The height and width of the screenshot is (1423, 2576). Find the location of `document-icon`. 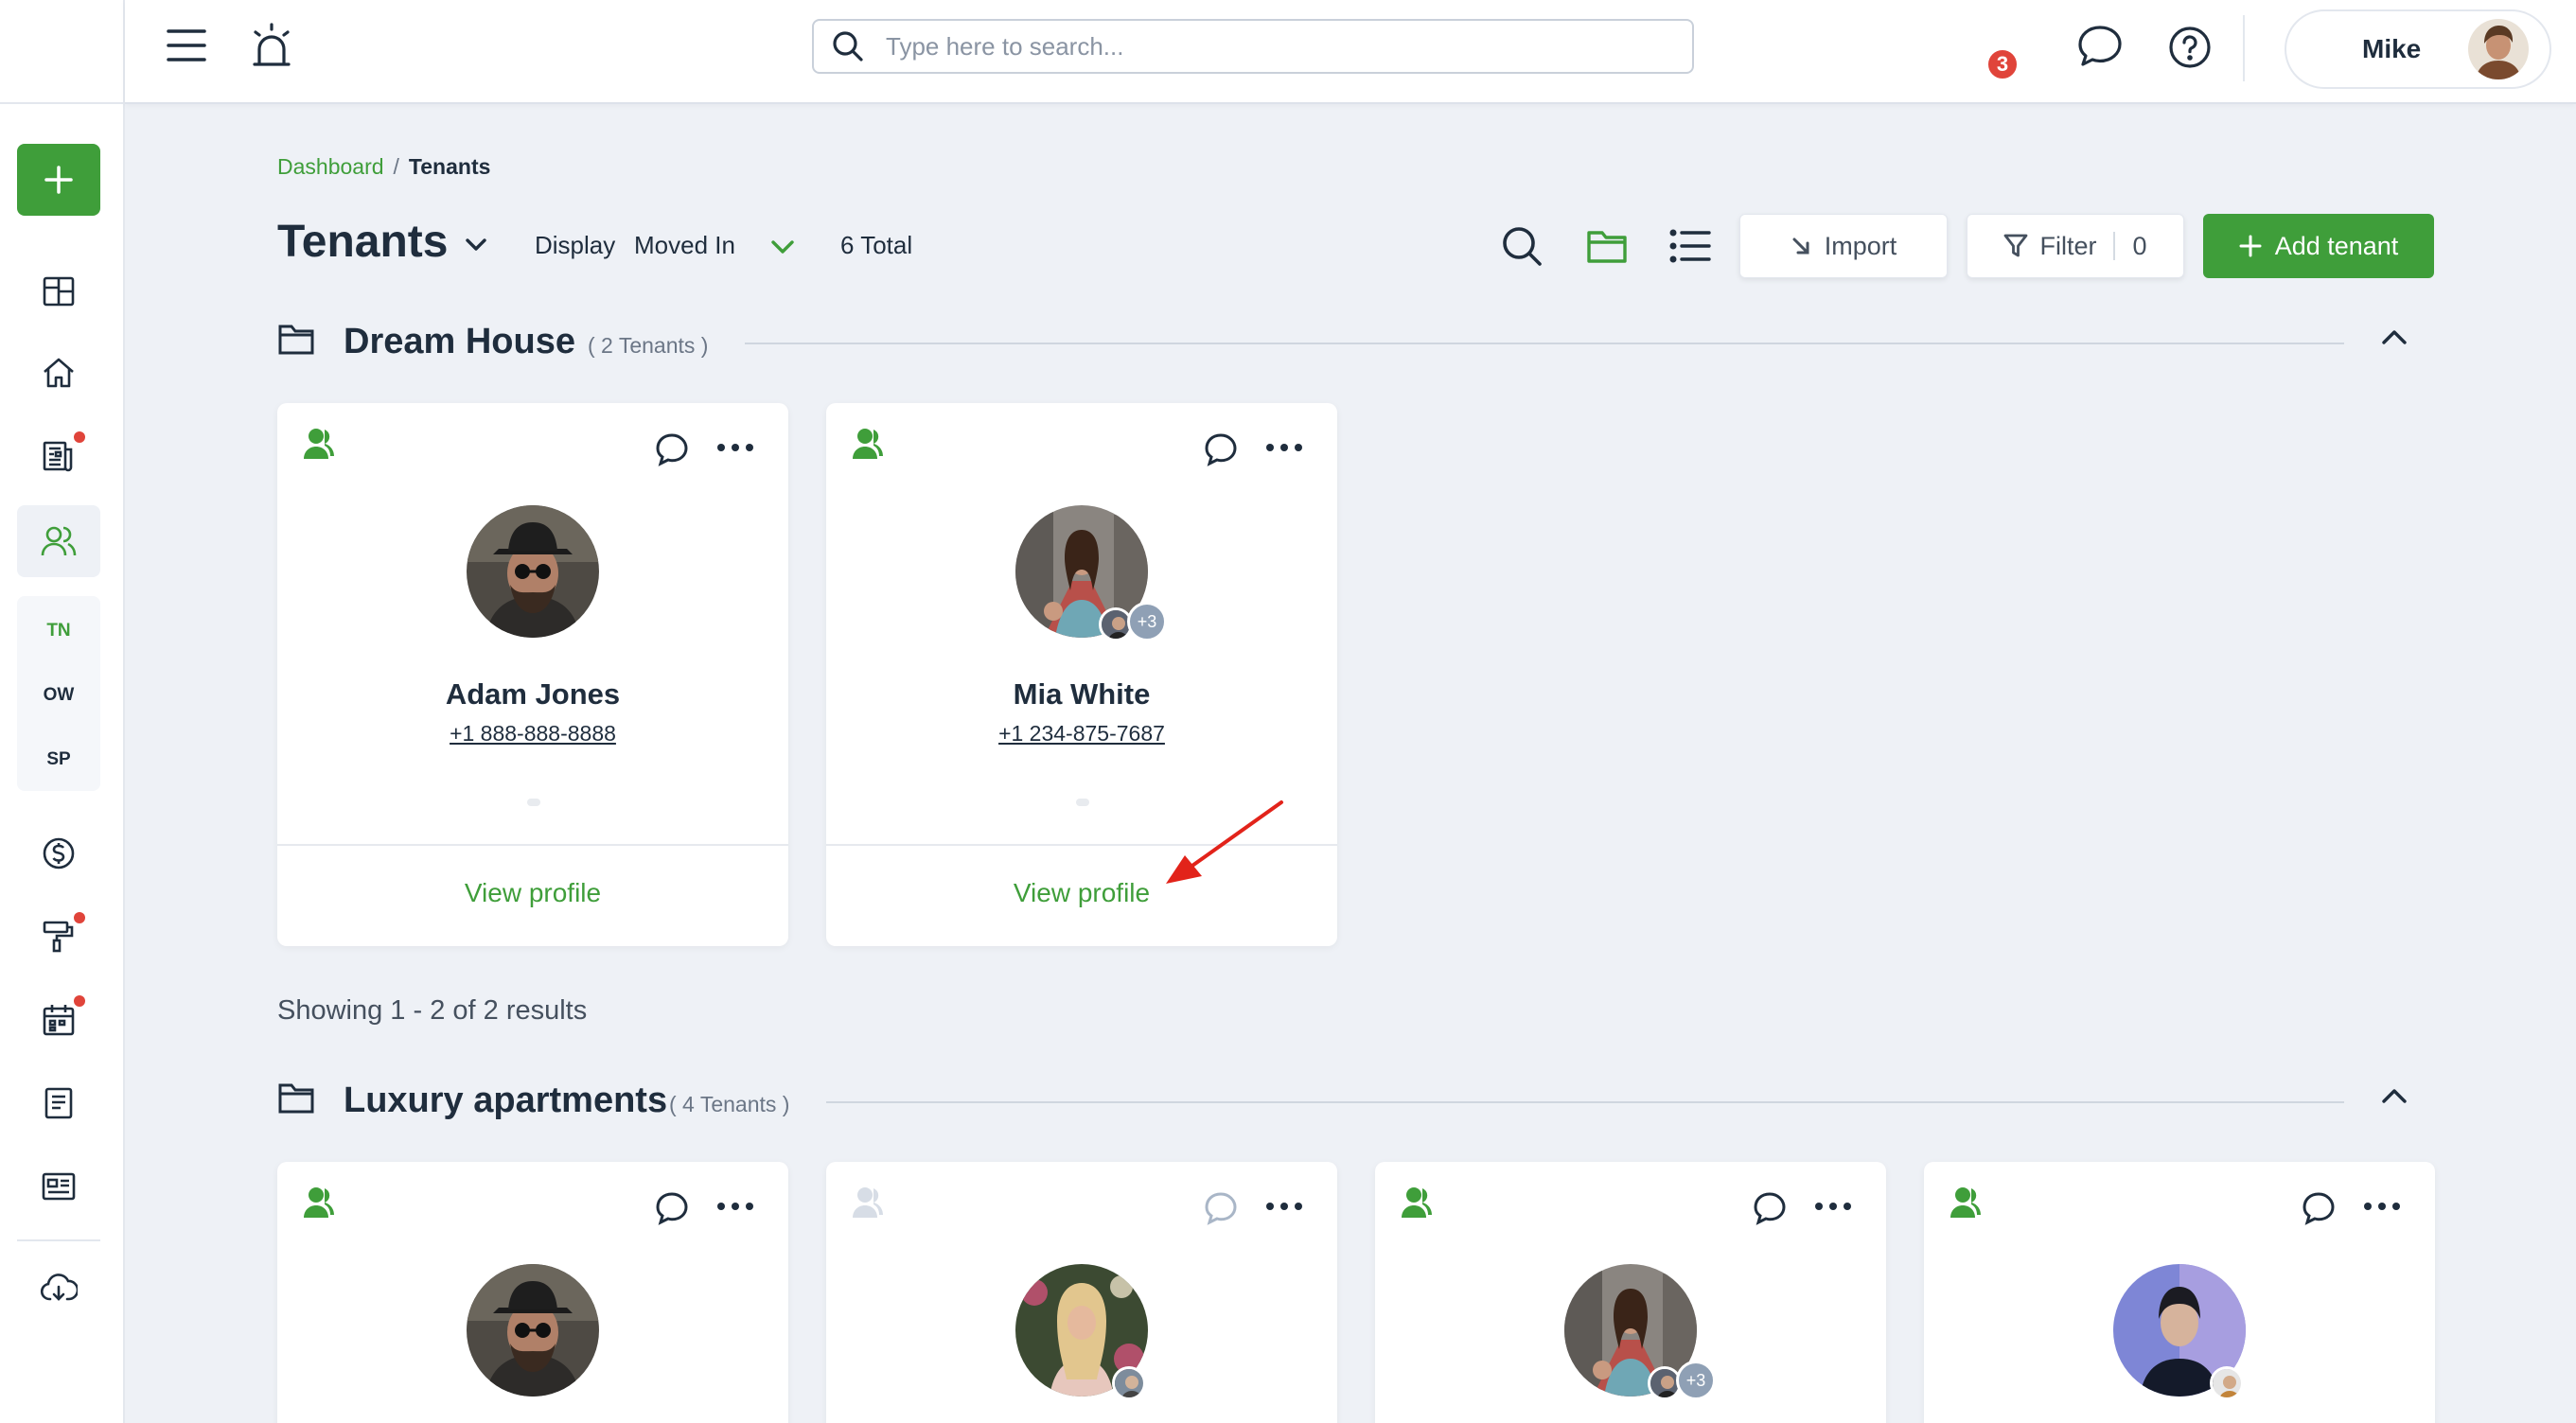

document-icon is located at coordinates (58, 1103).